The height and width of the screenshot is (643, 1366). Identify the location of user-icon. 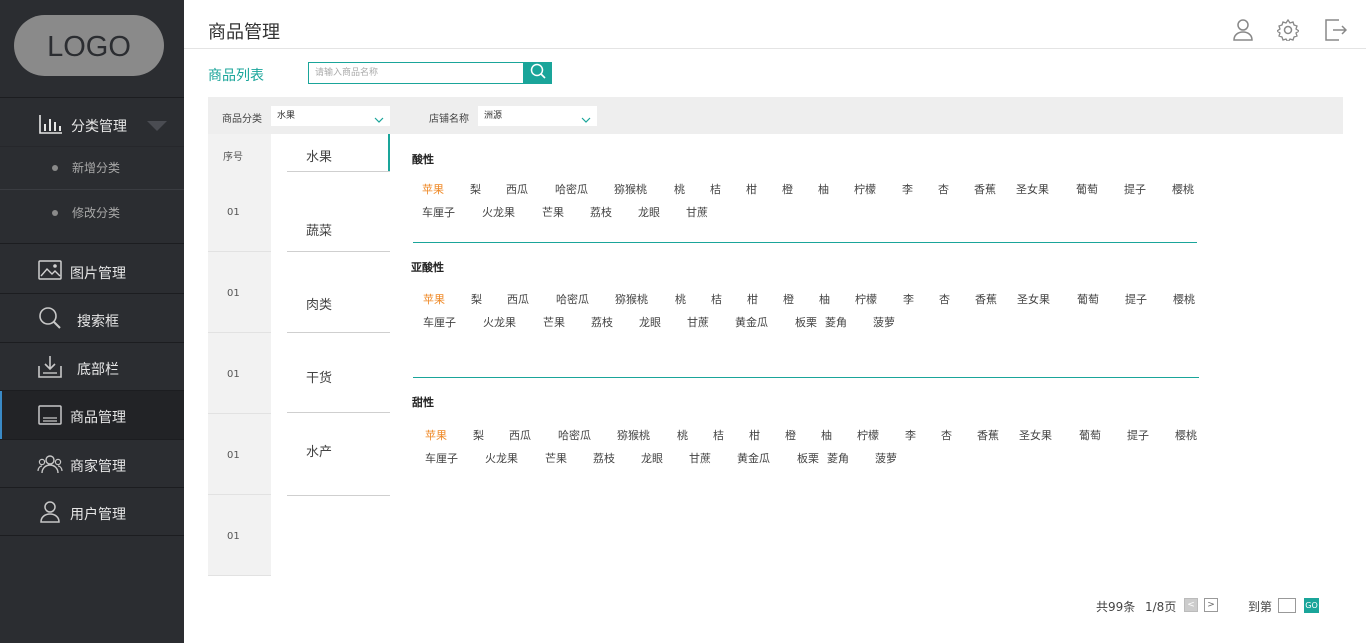
(1244, 31).